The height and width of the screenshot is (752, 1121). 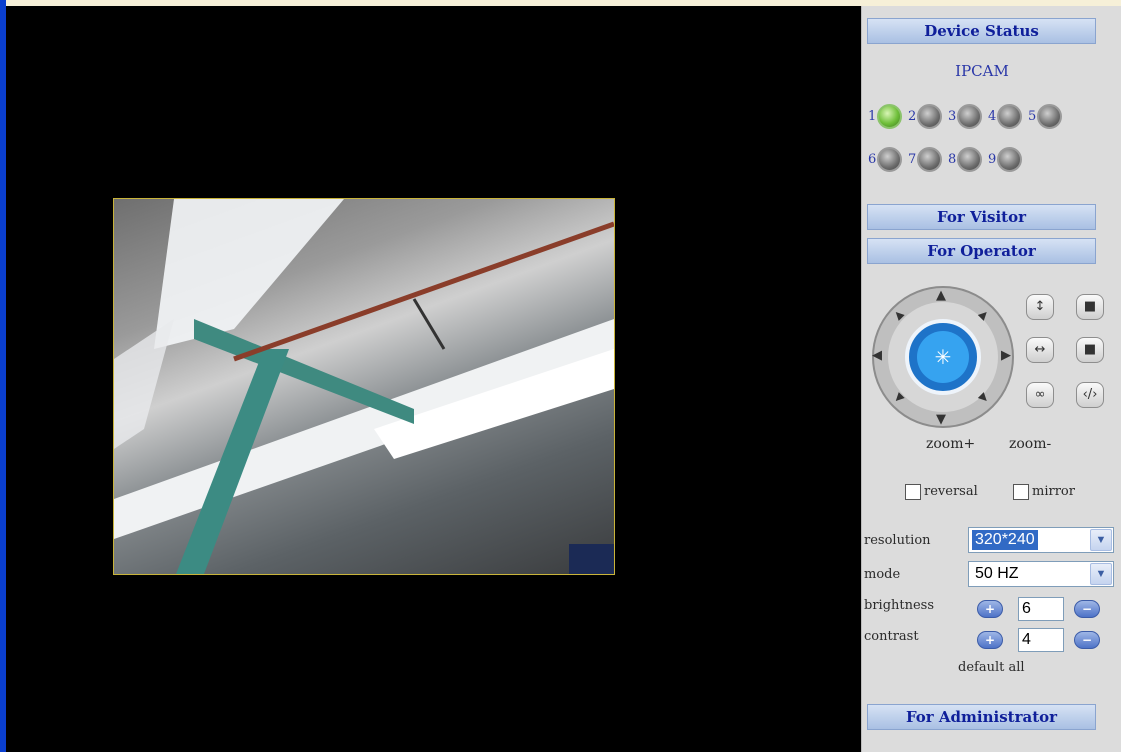 I want to click on device-2: 2, so click(x=925, y=116).